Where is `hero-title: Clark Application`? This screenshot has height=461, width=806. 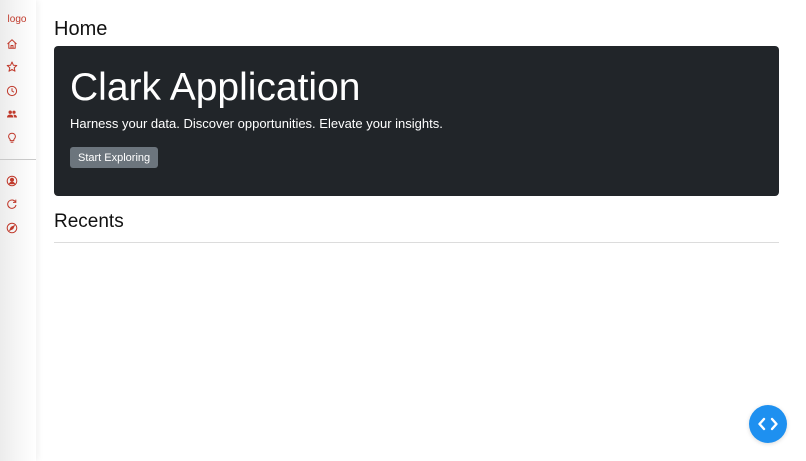
hero-title: Clark Application is located at coordinates (215, 87).